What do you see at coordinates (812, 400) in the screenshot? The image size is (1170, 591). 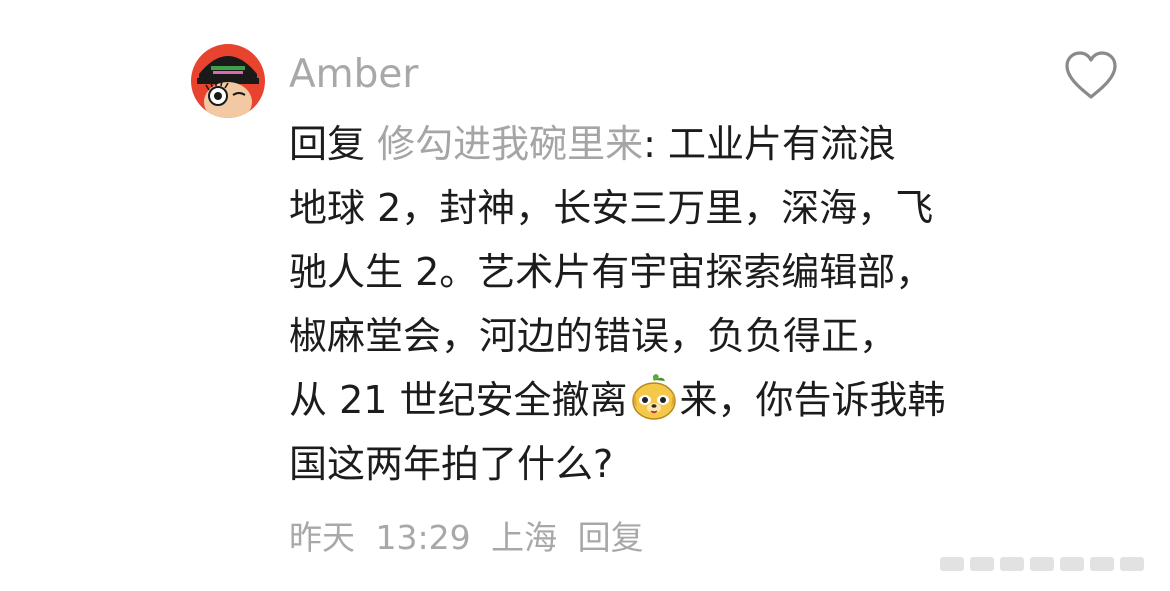 I see `comment-text: 来，你告诉我韩` at bounding box center [812, 400].